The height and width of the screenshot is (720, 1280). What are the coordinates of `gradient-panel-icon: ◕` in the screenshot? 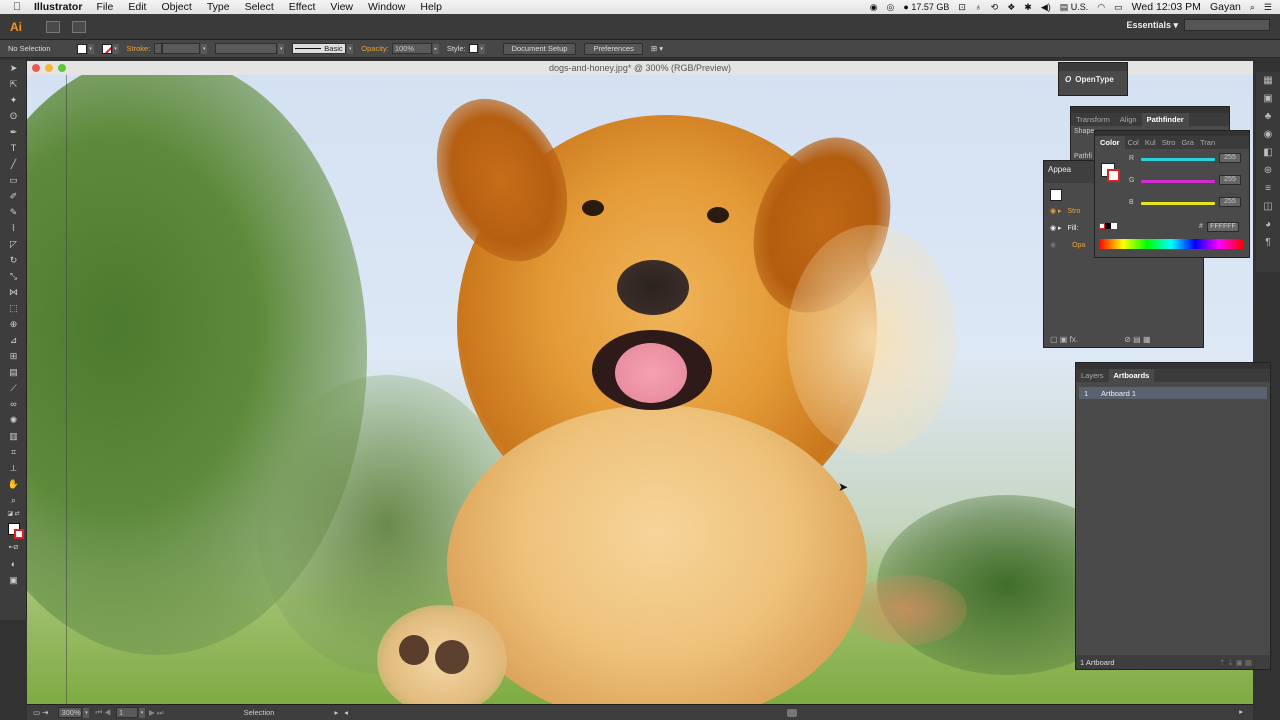 It's located at (1268, 225).